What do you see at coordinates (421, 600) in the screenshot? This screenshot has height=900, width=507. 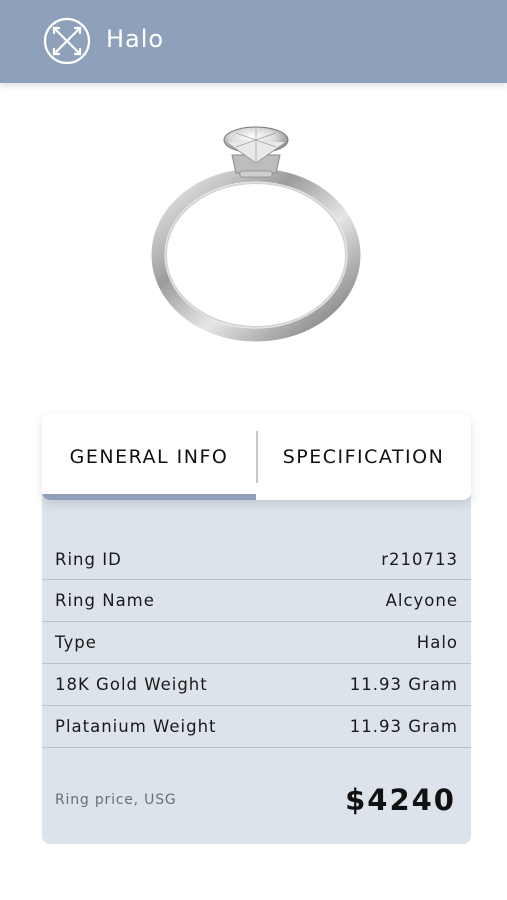 I see `detail-value: Alcyone` at bounding box center [421, 600].